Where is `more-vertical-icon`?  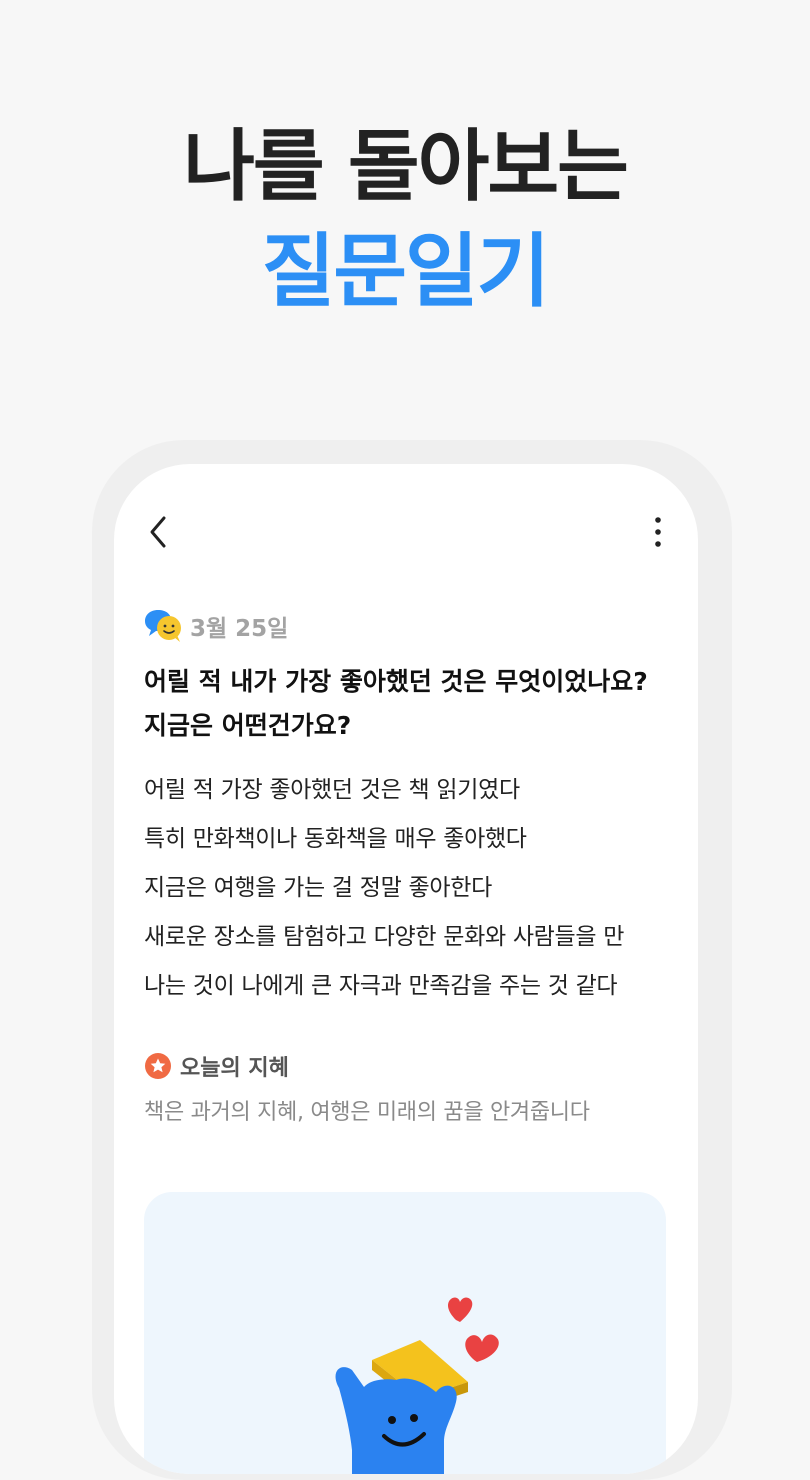
more-vertical-icon is located at coordinates (658, 532).